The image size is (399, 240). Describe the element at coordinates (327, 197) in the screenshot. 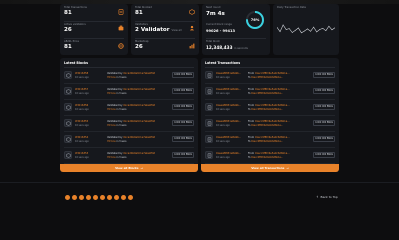

I see `back-to-top-link: ↑ Back to Top` at that location.